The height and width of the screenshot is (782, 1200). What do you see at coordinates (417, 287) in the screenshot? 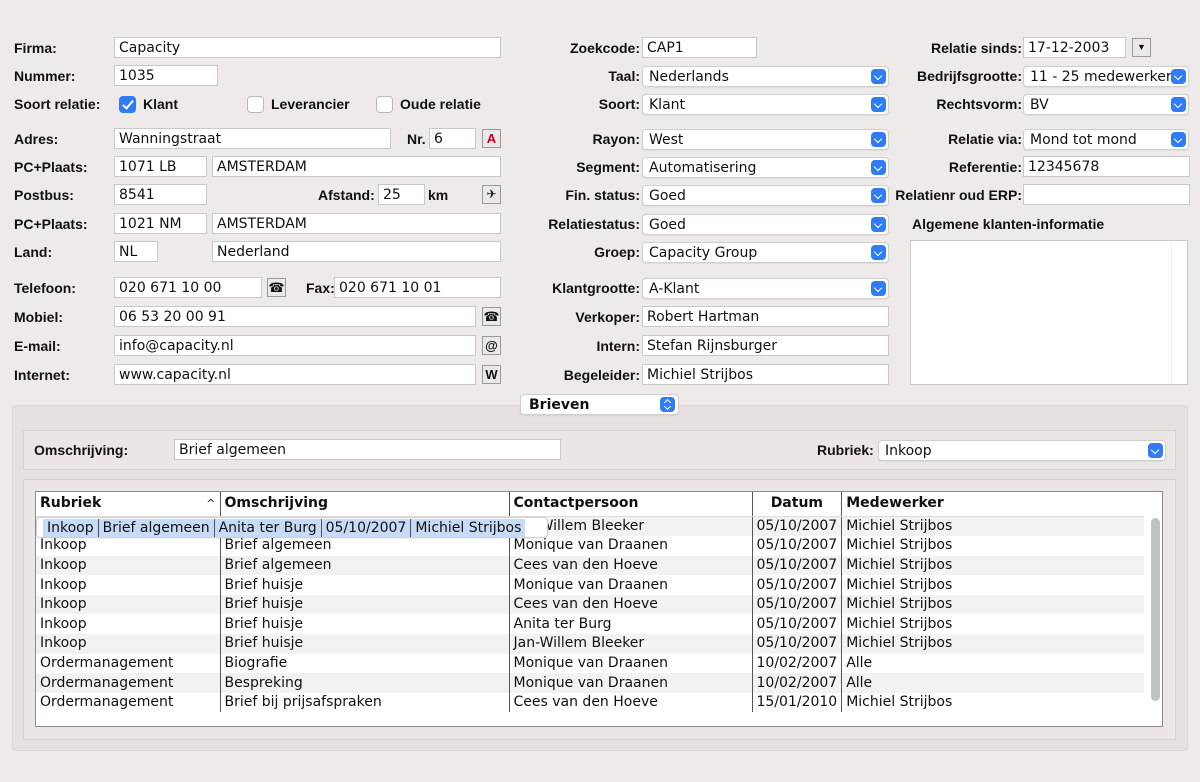
I see `fax-field: 020 671 10 01` at bounding box center [417, 287].